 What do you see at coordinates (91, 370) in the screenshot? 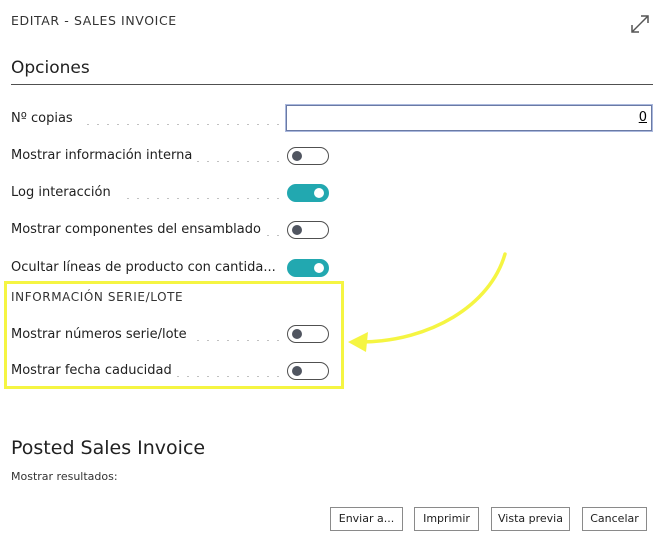
I see `toggle-label: Mostrar fecha caducidad` at bounding box center [91, 370].